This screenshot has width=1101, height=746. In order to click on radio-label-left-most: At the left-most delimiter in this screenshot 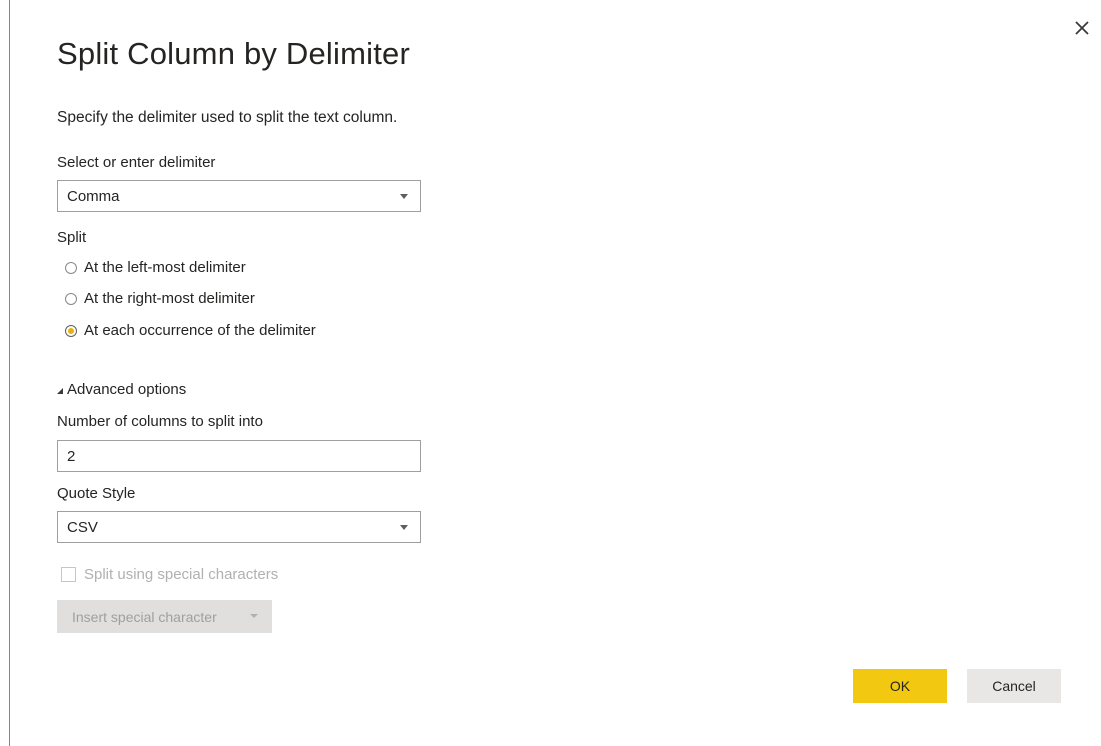, I will do `click(165, 267)`.